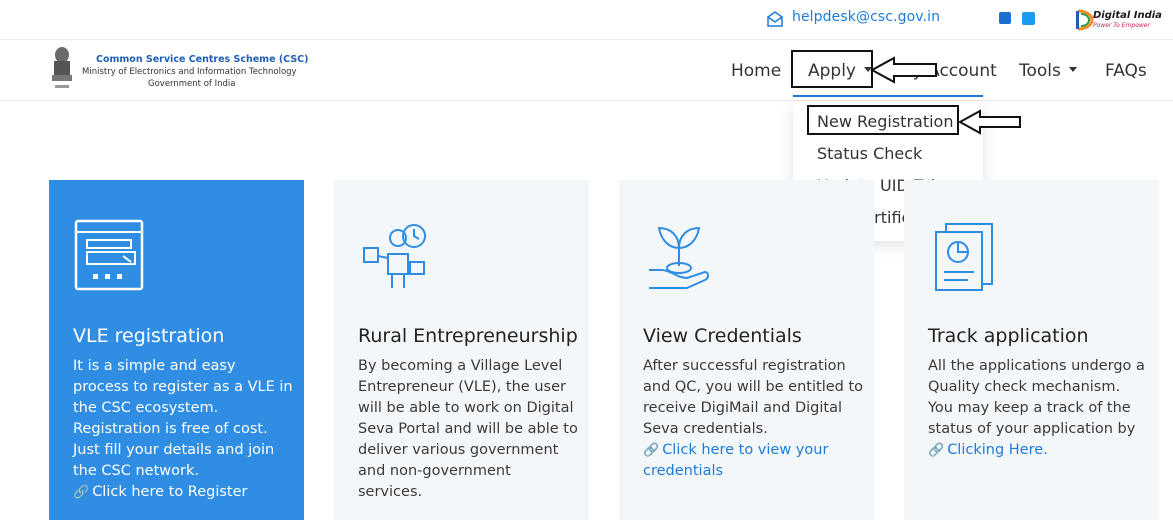 This screenshot has width=1173, height=520. I want to click on annotation-box-apply, so click(832, 69).